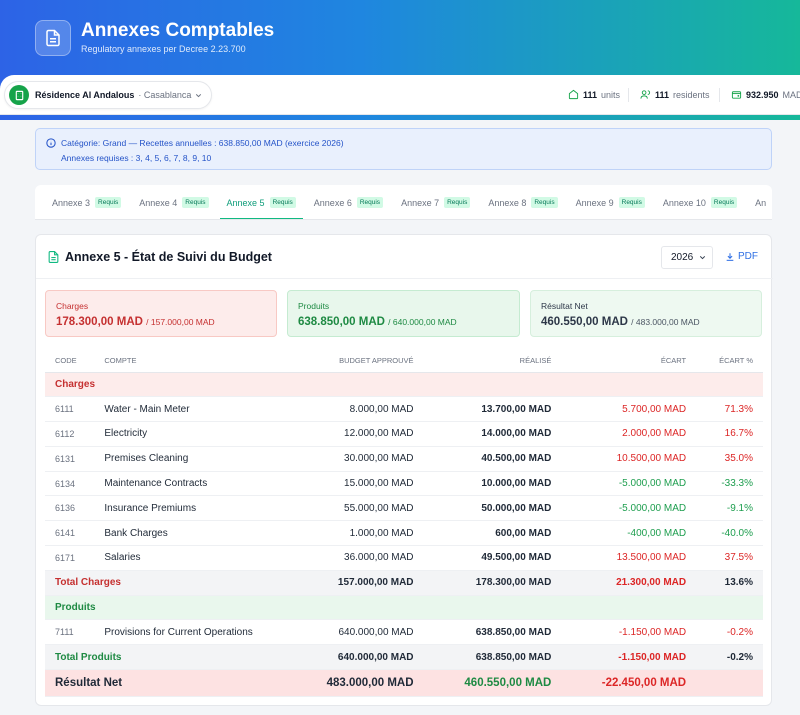  What do you see at coordinates (163, 49) in the screenshot?
I see `page-subtitle: Regulatory annexes per Decree 2.23.700` at bounding box center [163, 49].